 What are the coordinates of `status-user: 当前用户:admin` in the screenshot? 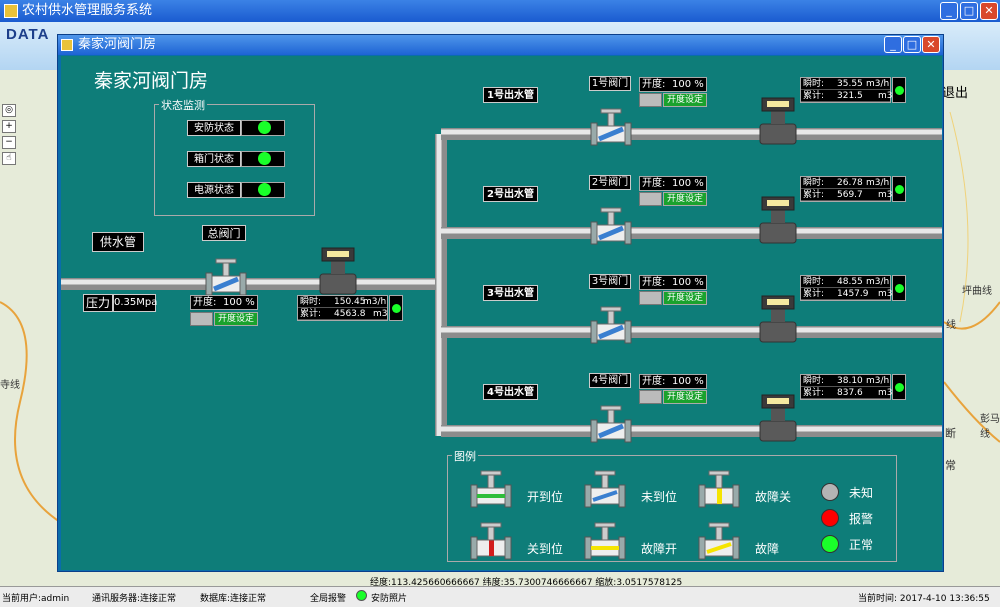 It's located at (36, 599).